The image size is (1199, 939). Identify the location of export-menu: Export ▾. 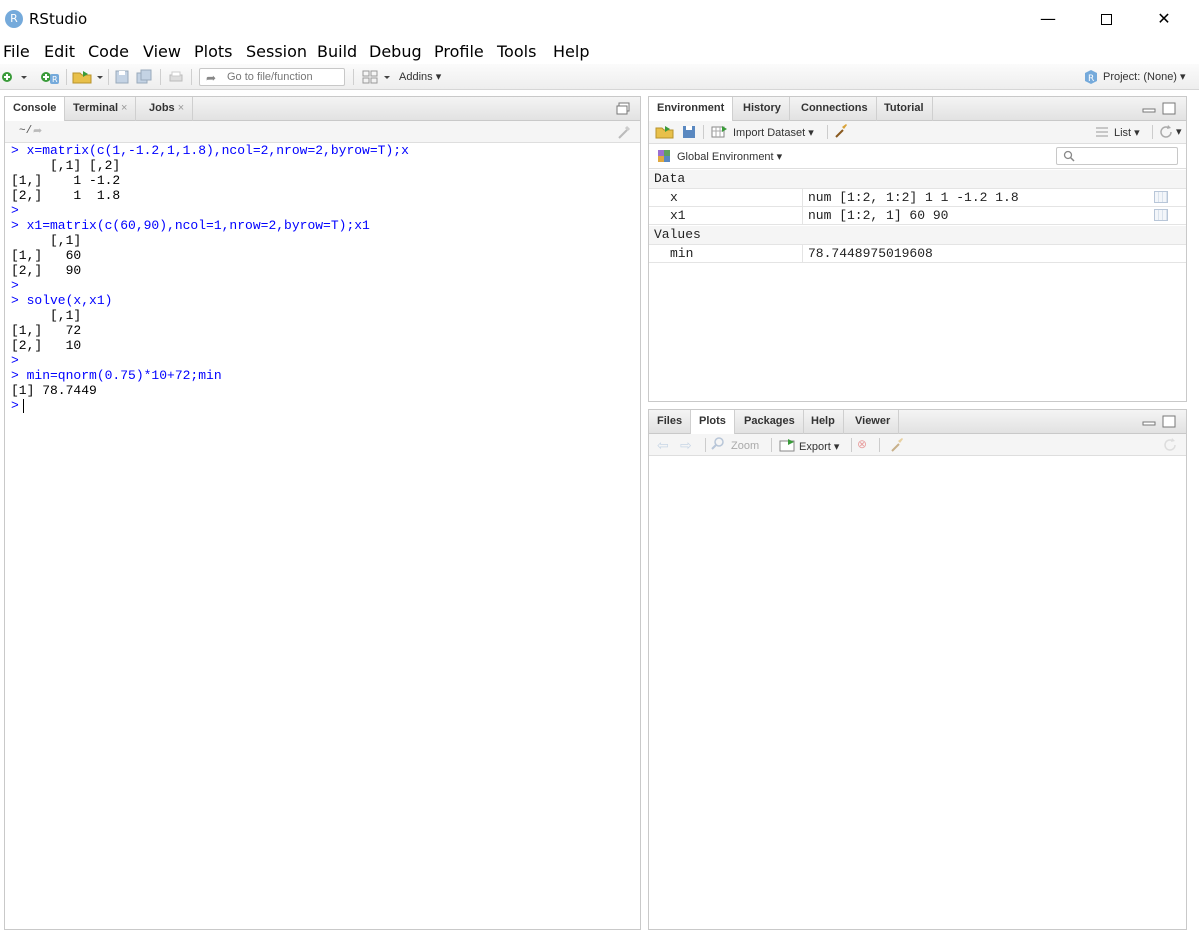
(819, 446).